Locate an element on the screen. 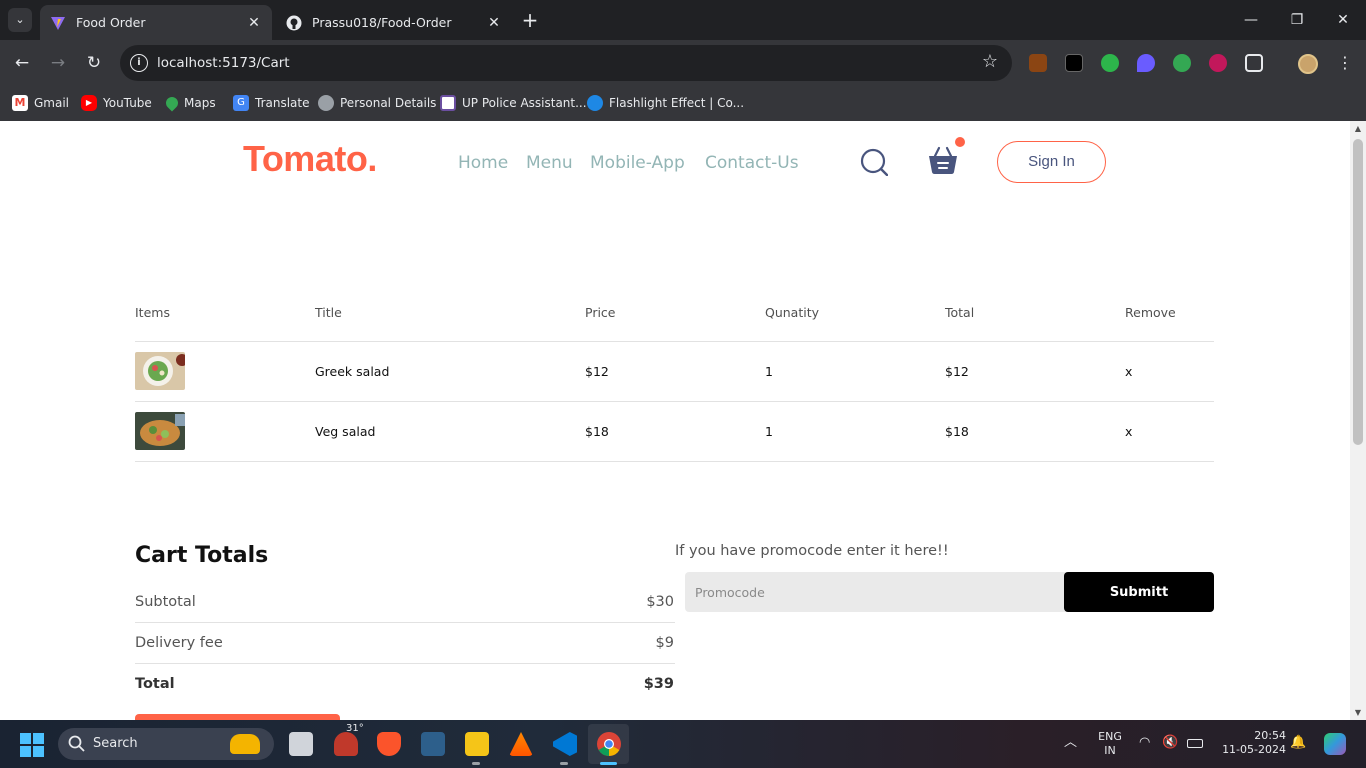  show-hidden-icons-chevron: ︿ is located at coordinates (1070, 743).